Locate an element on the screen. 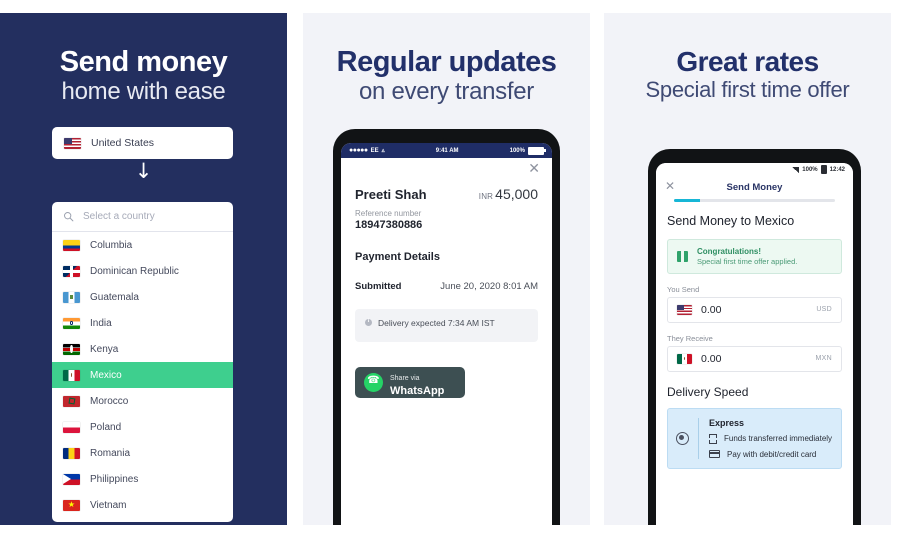 This screenshot has height=537, width=904. flag-morocco-icon is located at coordinates (71, 401).